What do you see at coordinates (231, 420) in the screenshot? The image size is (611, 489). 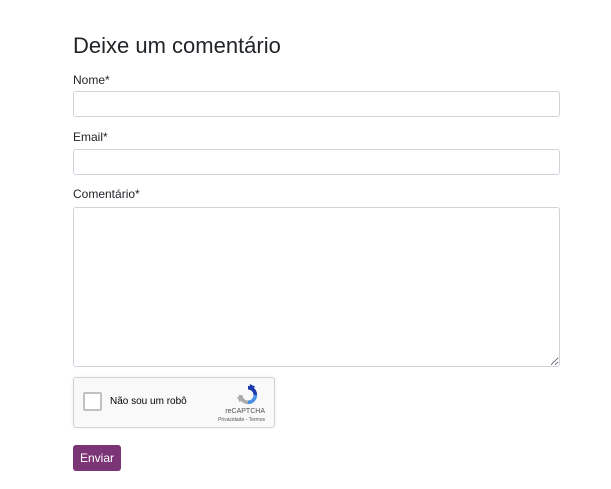 I see `recaptcha-privacy-link: Privacidade` at bounding box center [231, 420].